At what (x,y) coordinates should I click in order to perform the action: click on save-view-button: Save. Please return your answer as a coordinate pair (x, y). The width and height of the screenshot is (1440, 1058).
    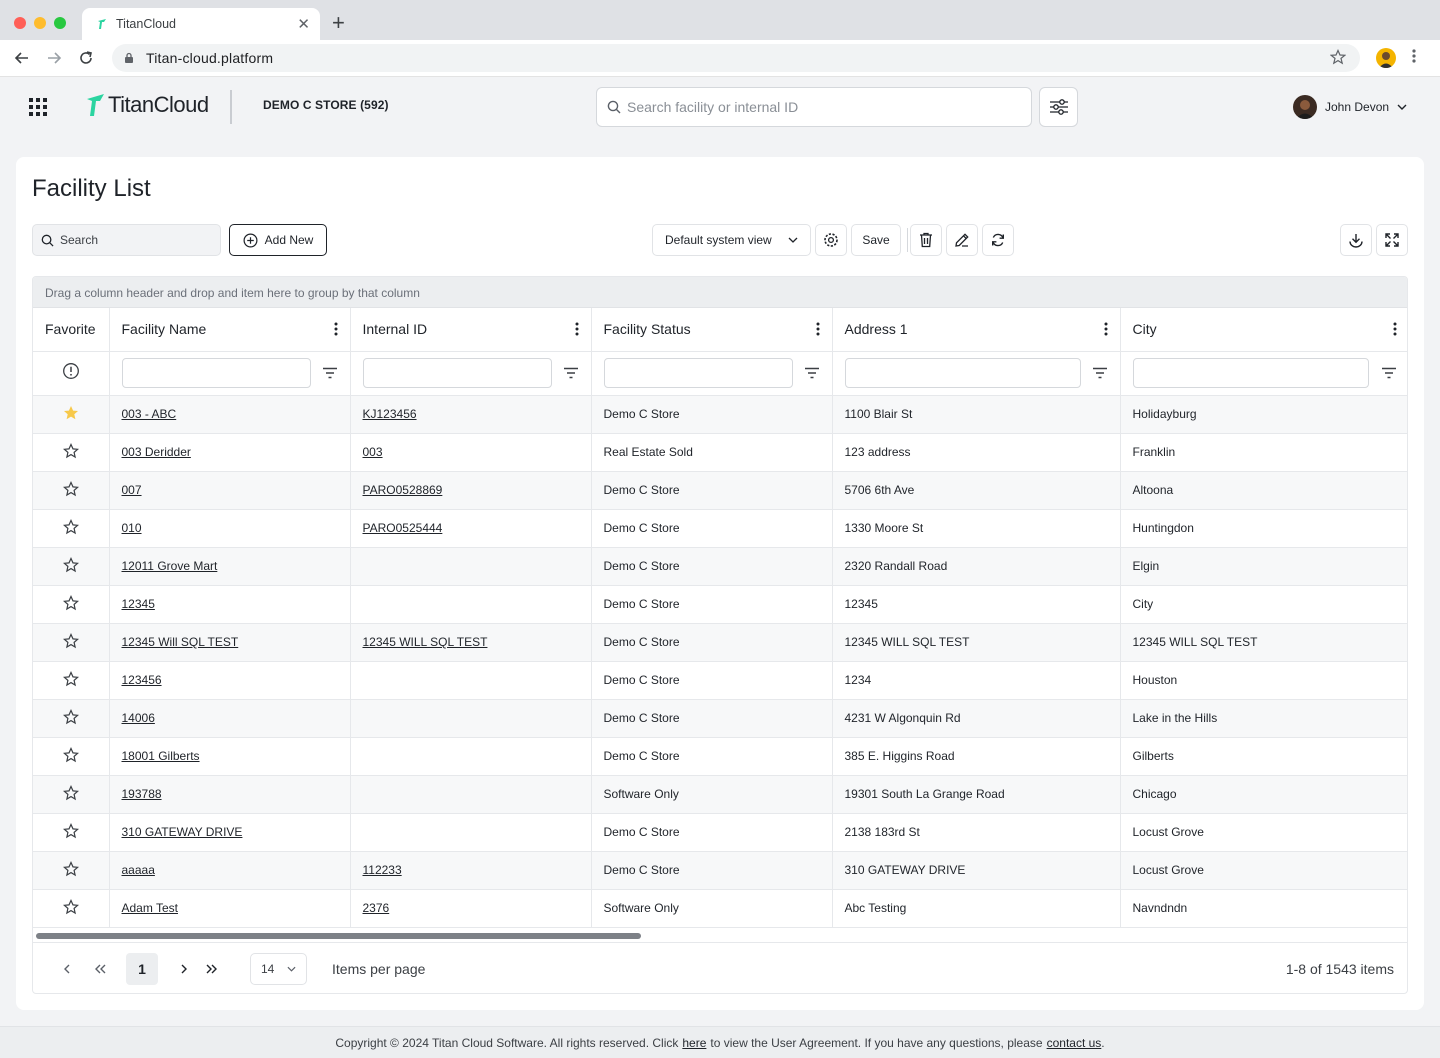
    Looking at the image, I should click on (876, 240).